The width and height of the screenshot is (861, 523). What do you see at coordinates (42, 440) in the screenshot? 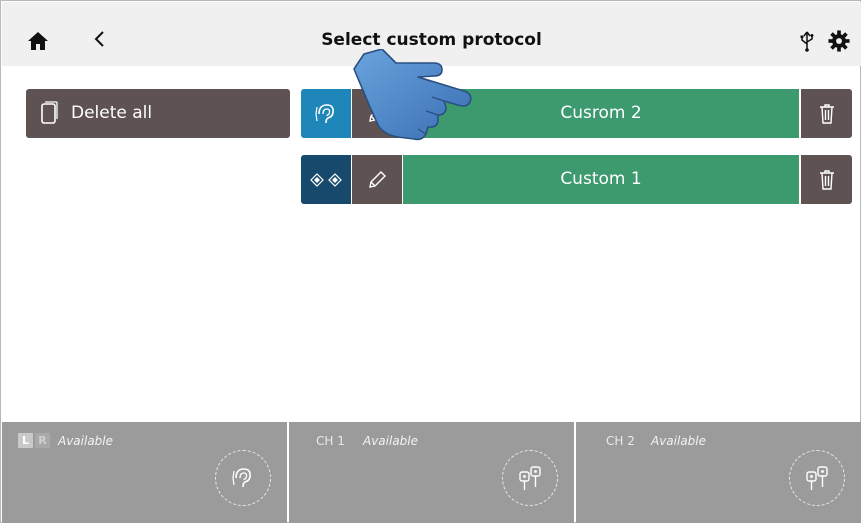
I see `right-channel-badge: R` at bounding box center [42, 440].